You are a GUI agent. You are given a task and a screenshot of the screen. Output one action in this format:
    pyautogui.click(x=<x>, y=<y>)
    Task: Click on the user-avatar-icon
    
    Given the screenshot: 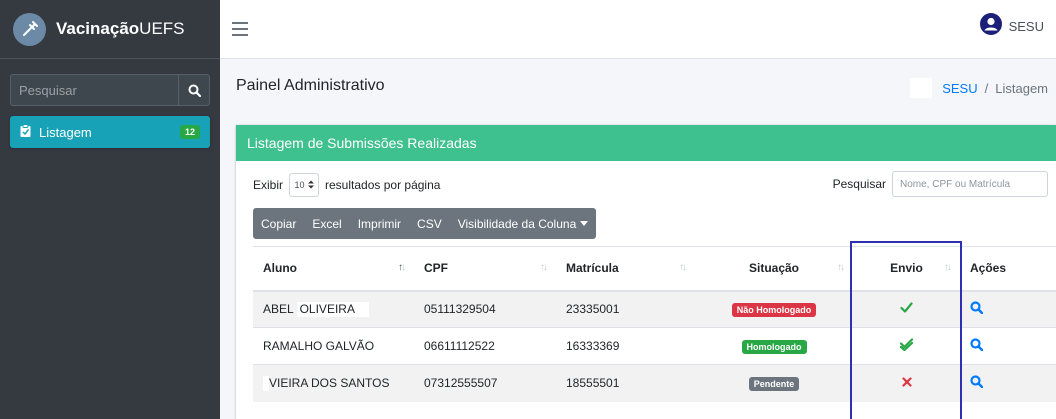 What is the action you would take?
    pyautogui.click(x=990, y=26)
    